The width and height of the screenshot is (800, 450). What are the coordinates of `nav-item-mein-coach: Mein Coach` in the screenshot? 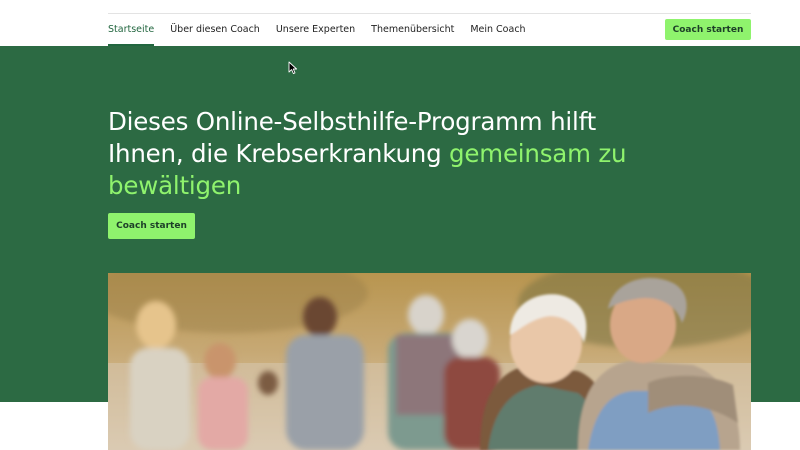 It's located at (497, 30).